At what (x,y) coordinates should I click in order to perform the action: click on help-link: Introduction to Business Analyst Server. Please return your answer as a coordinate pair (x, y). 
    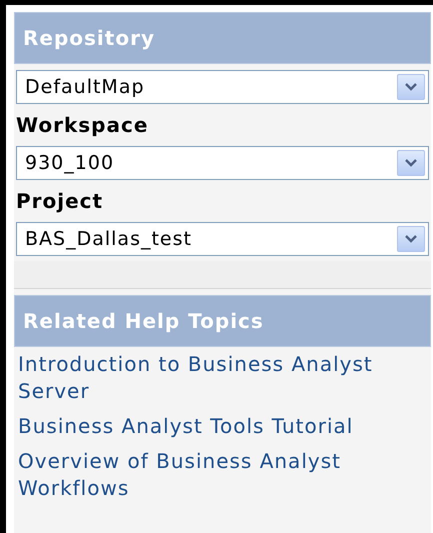
    Looking at the image, I should click on (222, 382).